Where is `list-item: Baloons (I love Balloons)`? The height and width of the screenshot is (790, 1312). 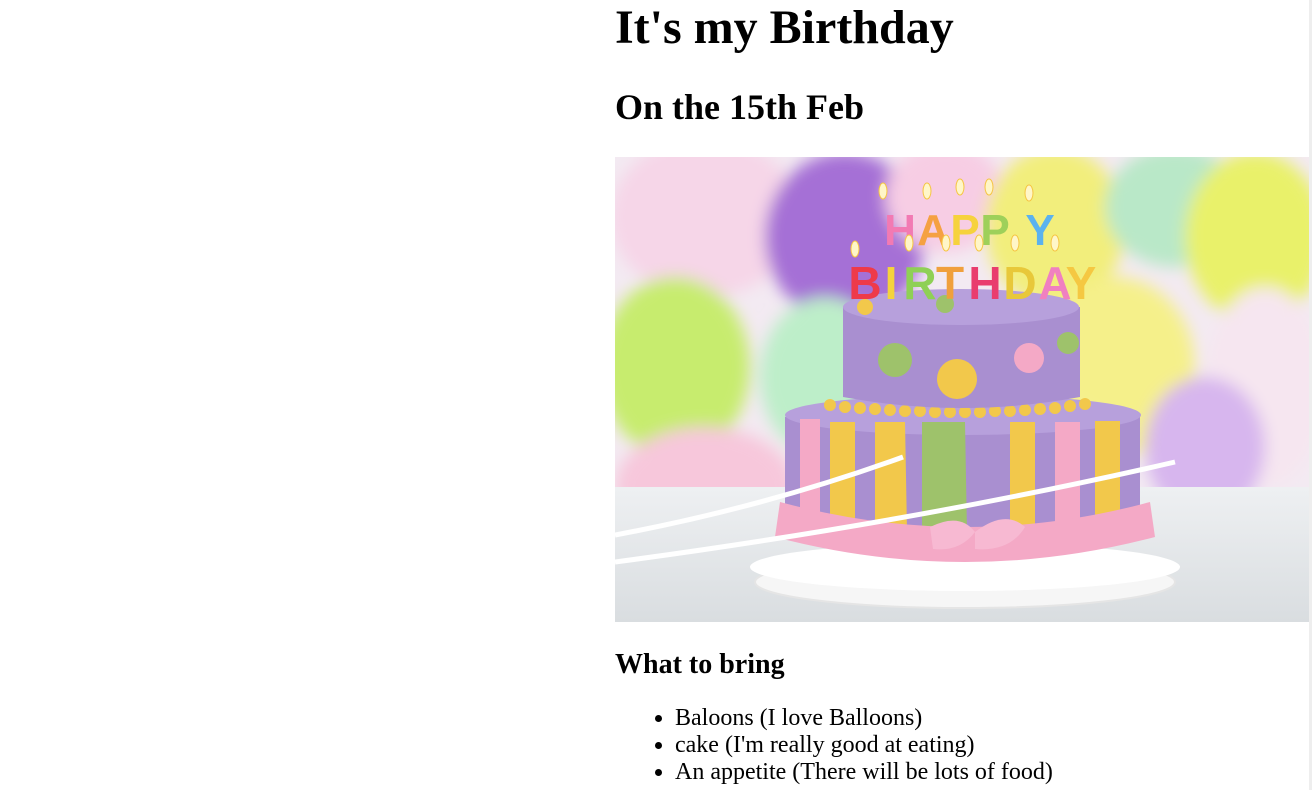
list-item: Baloons (I love Balloons) is located at coordinates (992, 718).